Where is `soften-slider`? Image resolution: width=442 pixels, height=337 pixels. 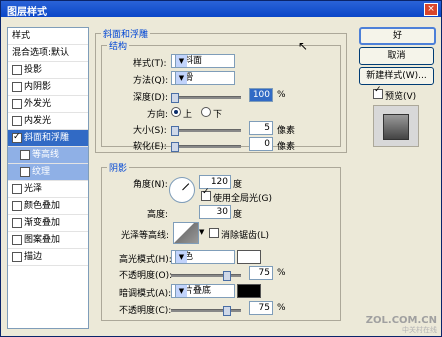
soften-slider is located at coordinates (206, 147).